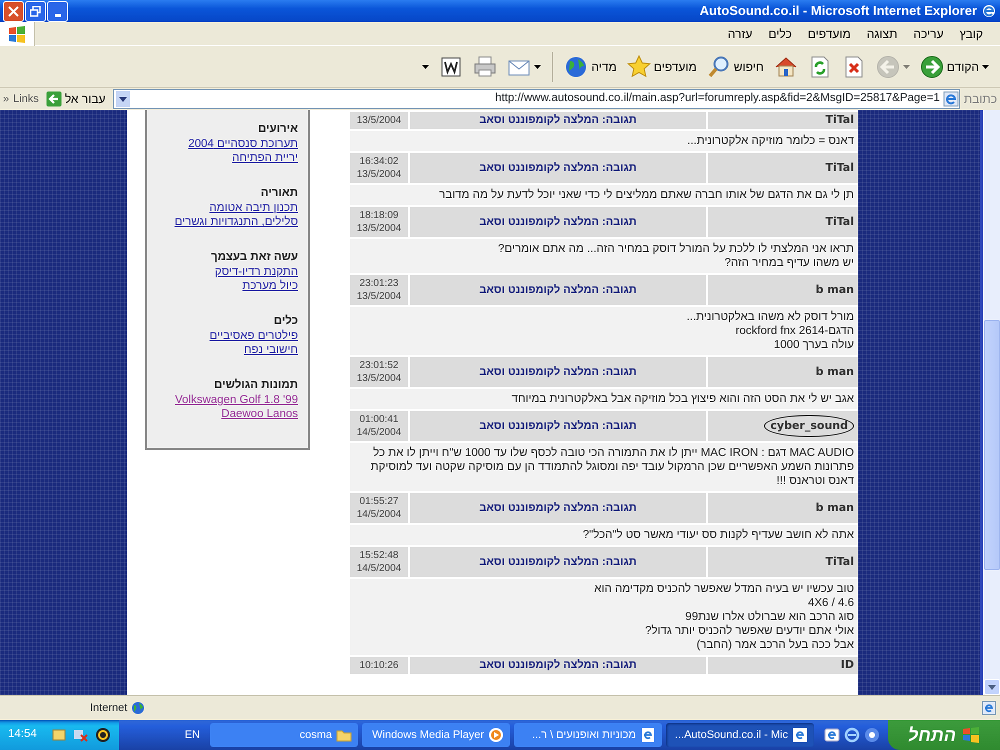  What do you see at coordinates (604, 399) in the screenshot?
I see `post-text: אגב יש לי את הסט הזה והוא פיצוץ בכל מוזיקה אבל באלקטרונית במיוחד` at bounding box center [604, 399].